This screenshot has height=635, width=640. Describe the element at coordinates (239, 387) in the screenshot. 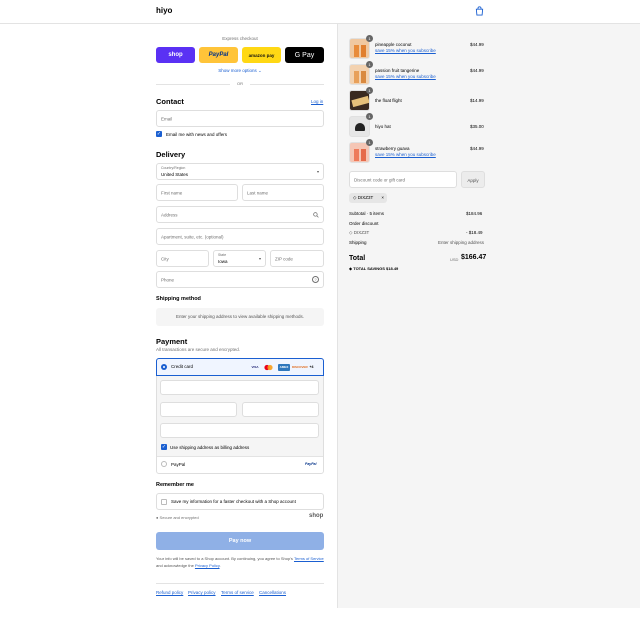

I see `card-number-field` at that location.